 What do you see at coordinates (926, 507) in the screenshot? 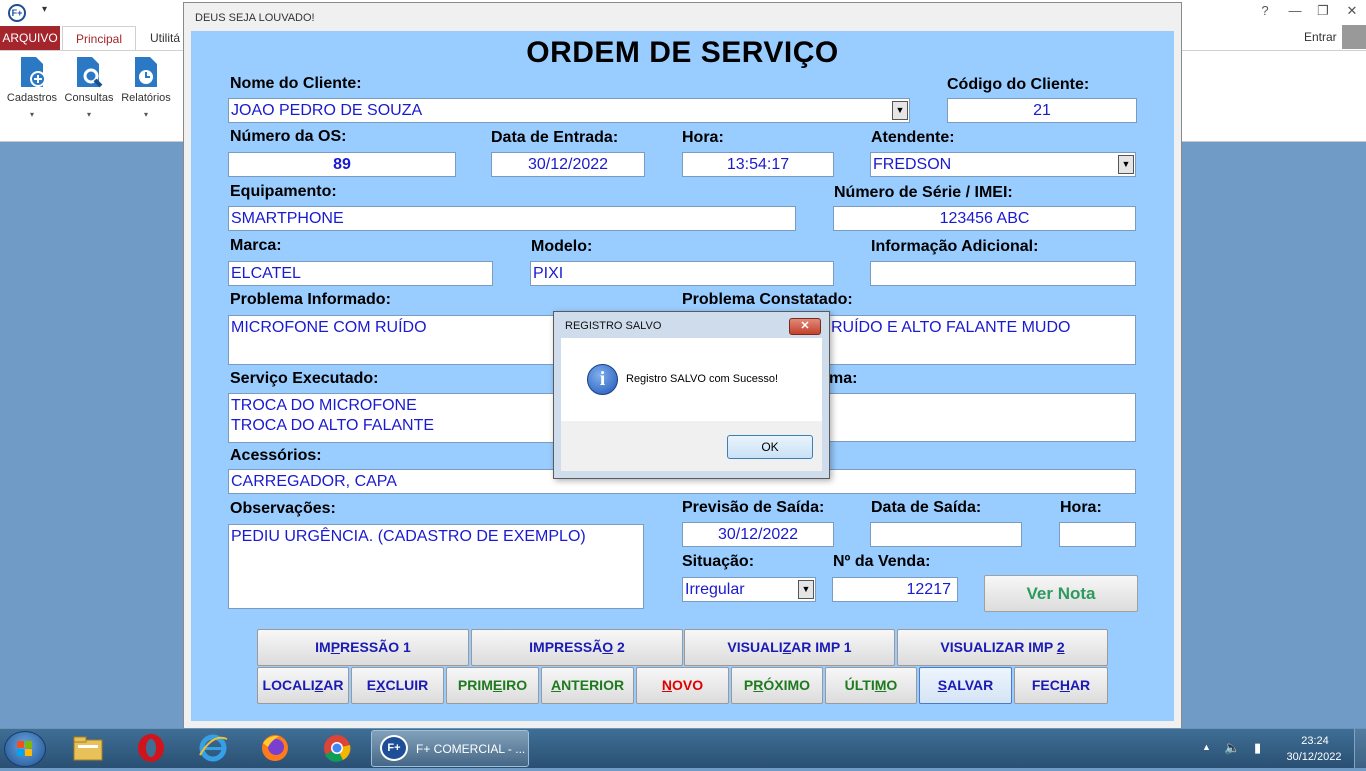
I see `data-saida-label: Data de Saída:` at bounding box center [926, 507].